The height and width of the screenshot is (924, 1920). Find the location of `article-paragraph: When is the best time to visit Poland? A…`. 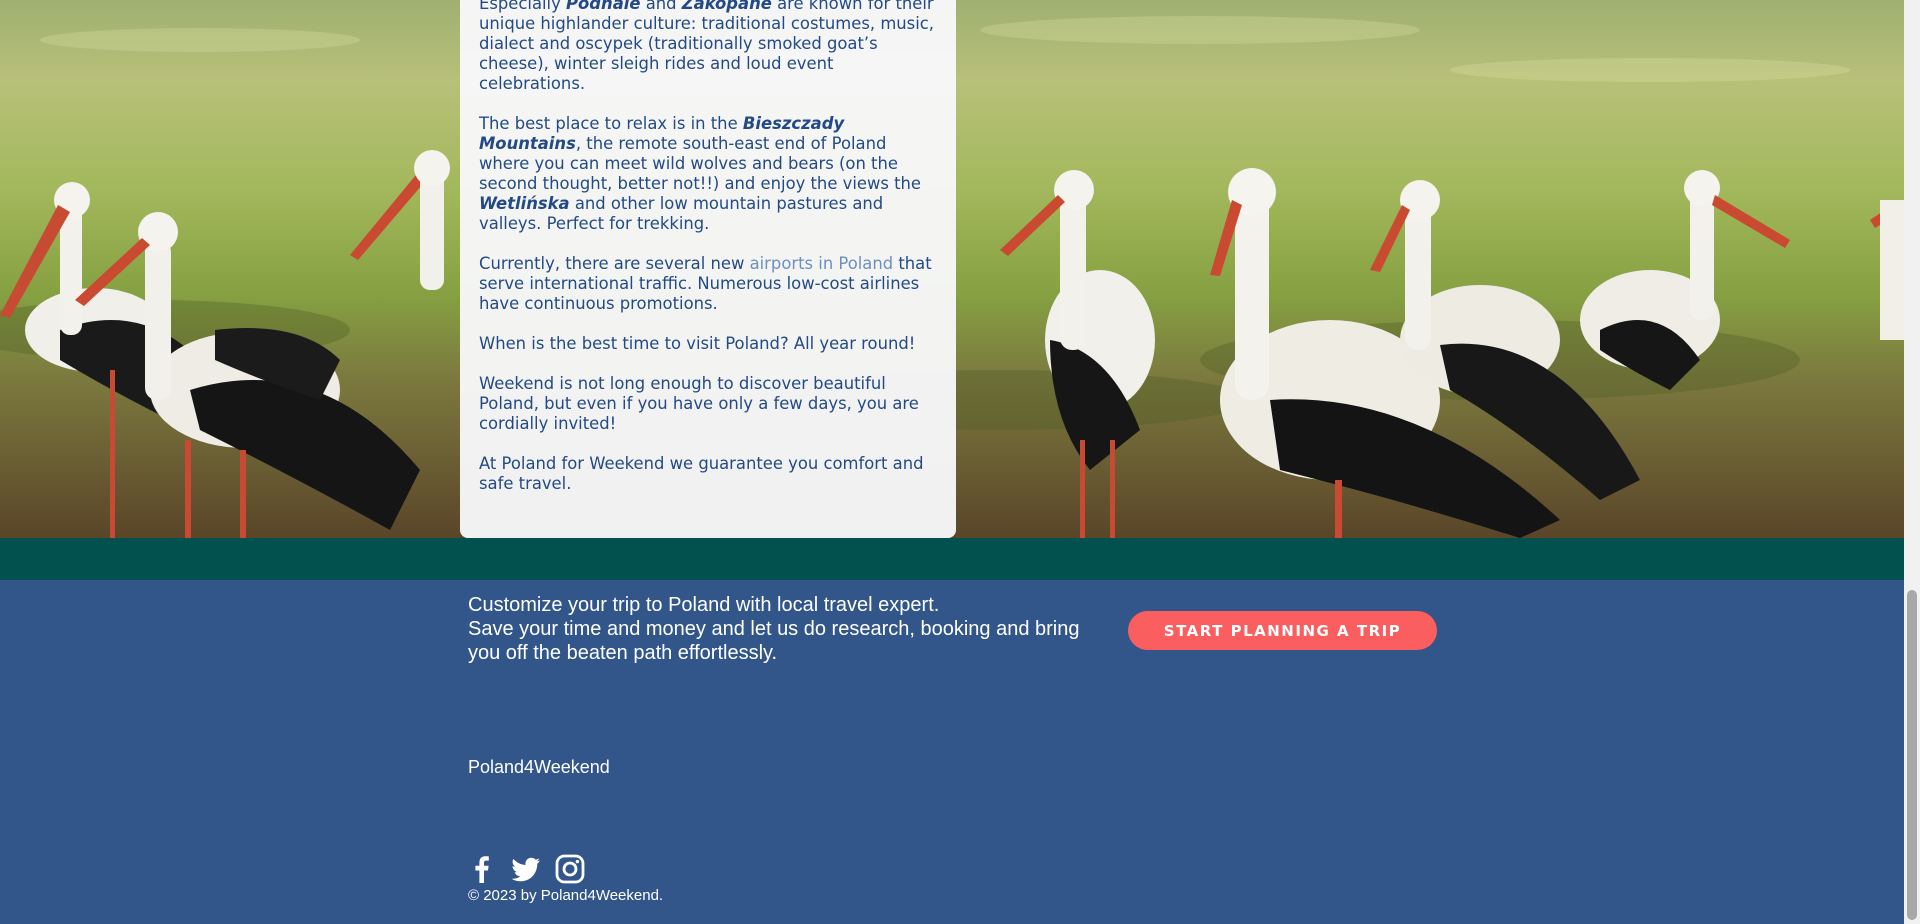

article-paragraph: When is the best time to visit Poland? A… is located at coordinates (708, 344).